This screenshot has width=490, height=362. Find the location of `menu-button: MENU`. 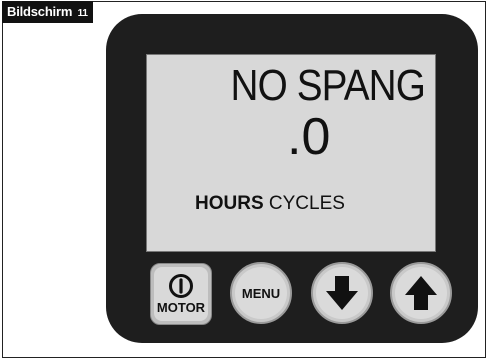

menu-button: MENU is located at coordinates (261, 293).